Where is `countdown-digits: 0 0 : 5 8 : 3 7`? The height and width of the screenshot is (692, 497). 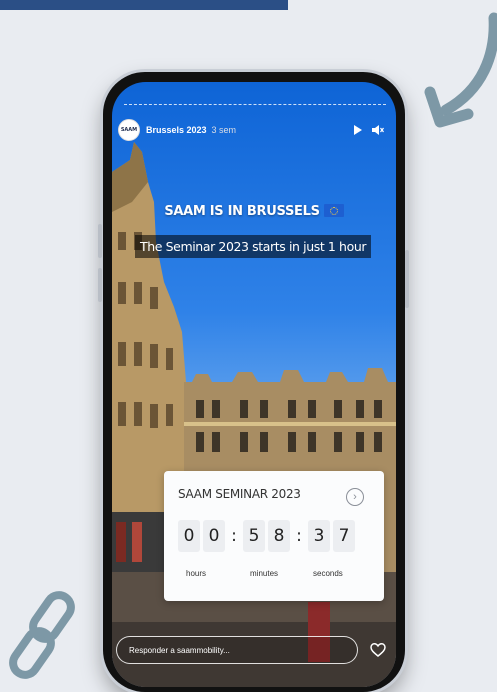 countdown-digits: 0 0 : 5 8 : 3 7 is located at coordinates (268, 536).